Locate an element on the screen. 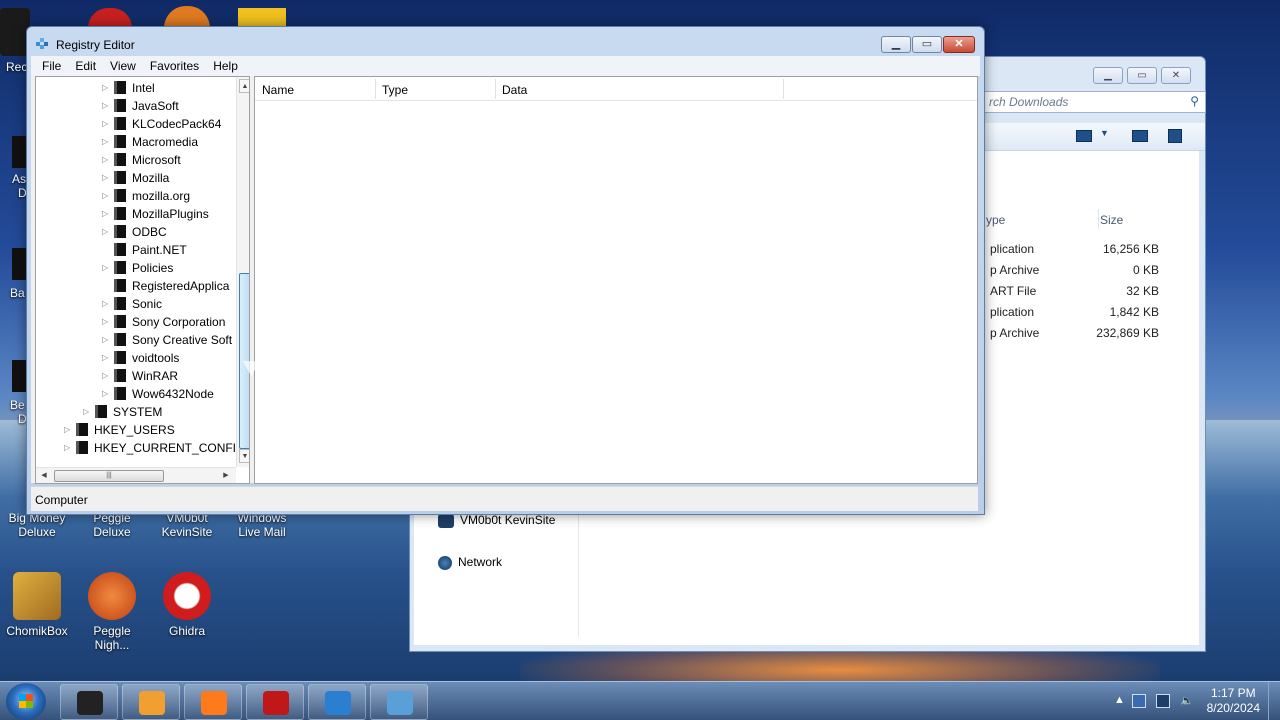 The width and height of the screenshot is (1280, 720). menu-file: File is located at coordinates (51, 66).